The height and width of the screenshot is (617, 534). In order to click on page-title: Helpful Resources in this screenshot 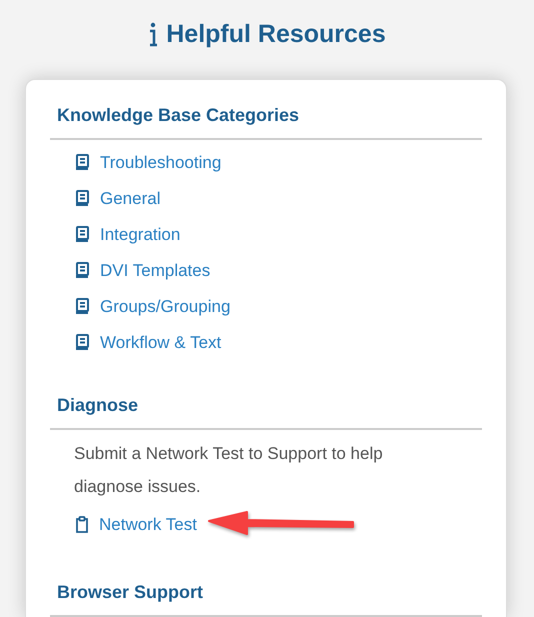, I will do `click(276, 34)`.